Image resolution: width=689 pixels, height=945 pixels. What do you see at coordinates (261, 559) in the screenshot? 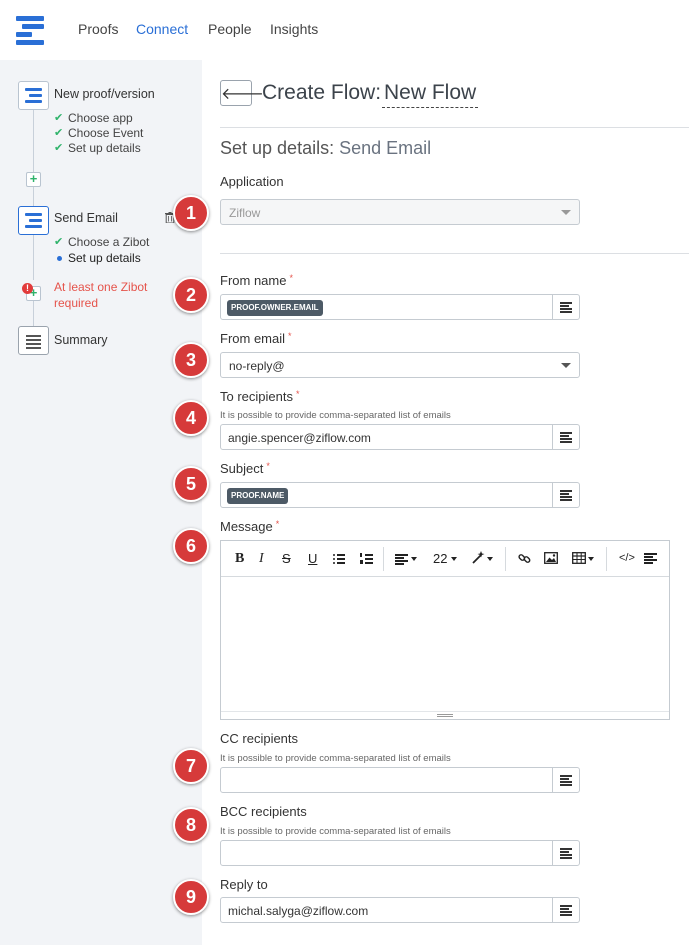
I see `italic-button: I` at bounding box center [261, 559].